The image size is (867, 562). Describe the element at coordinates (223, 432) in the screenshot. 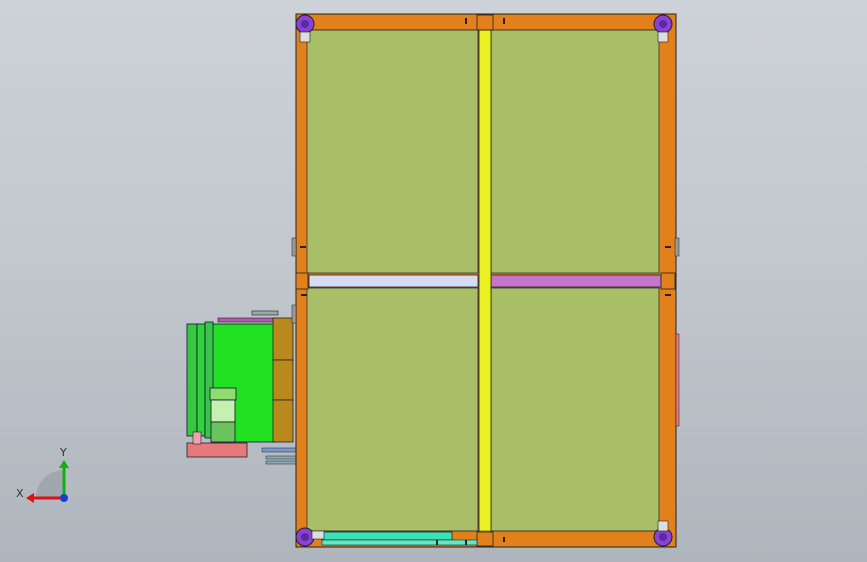

I see `coupling-bottom` at that location.